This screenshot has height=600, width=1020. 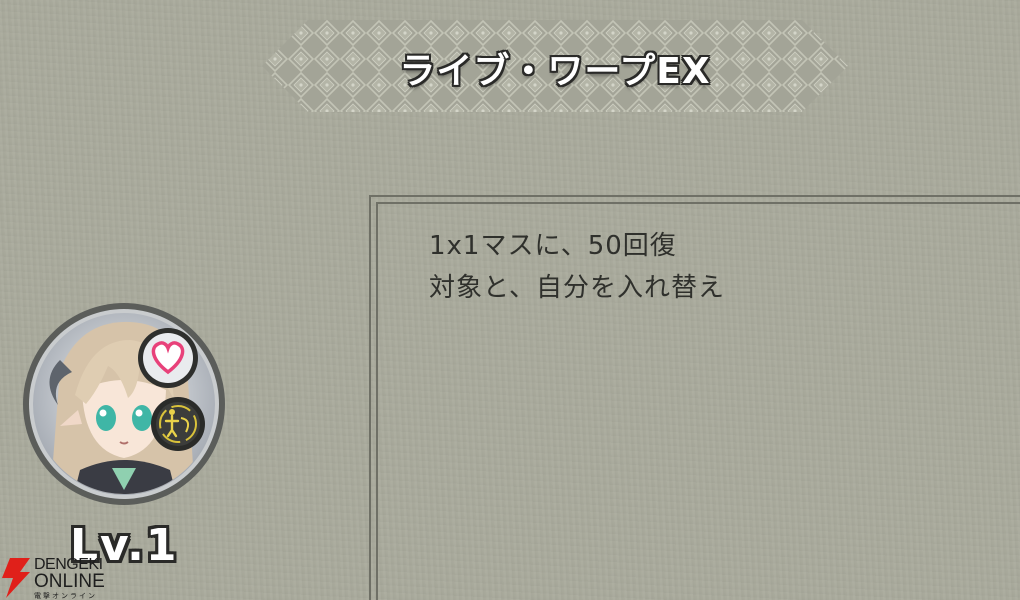 What do you see at coordinates (65, 596) in the screenshot?
I see `watermark-line3: 電撃オンライン` at bounding box center [65, 596].